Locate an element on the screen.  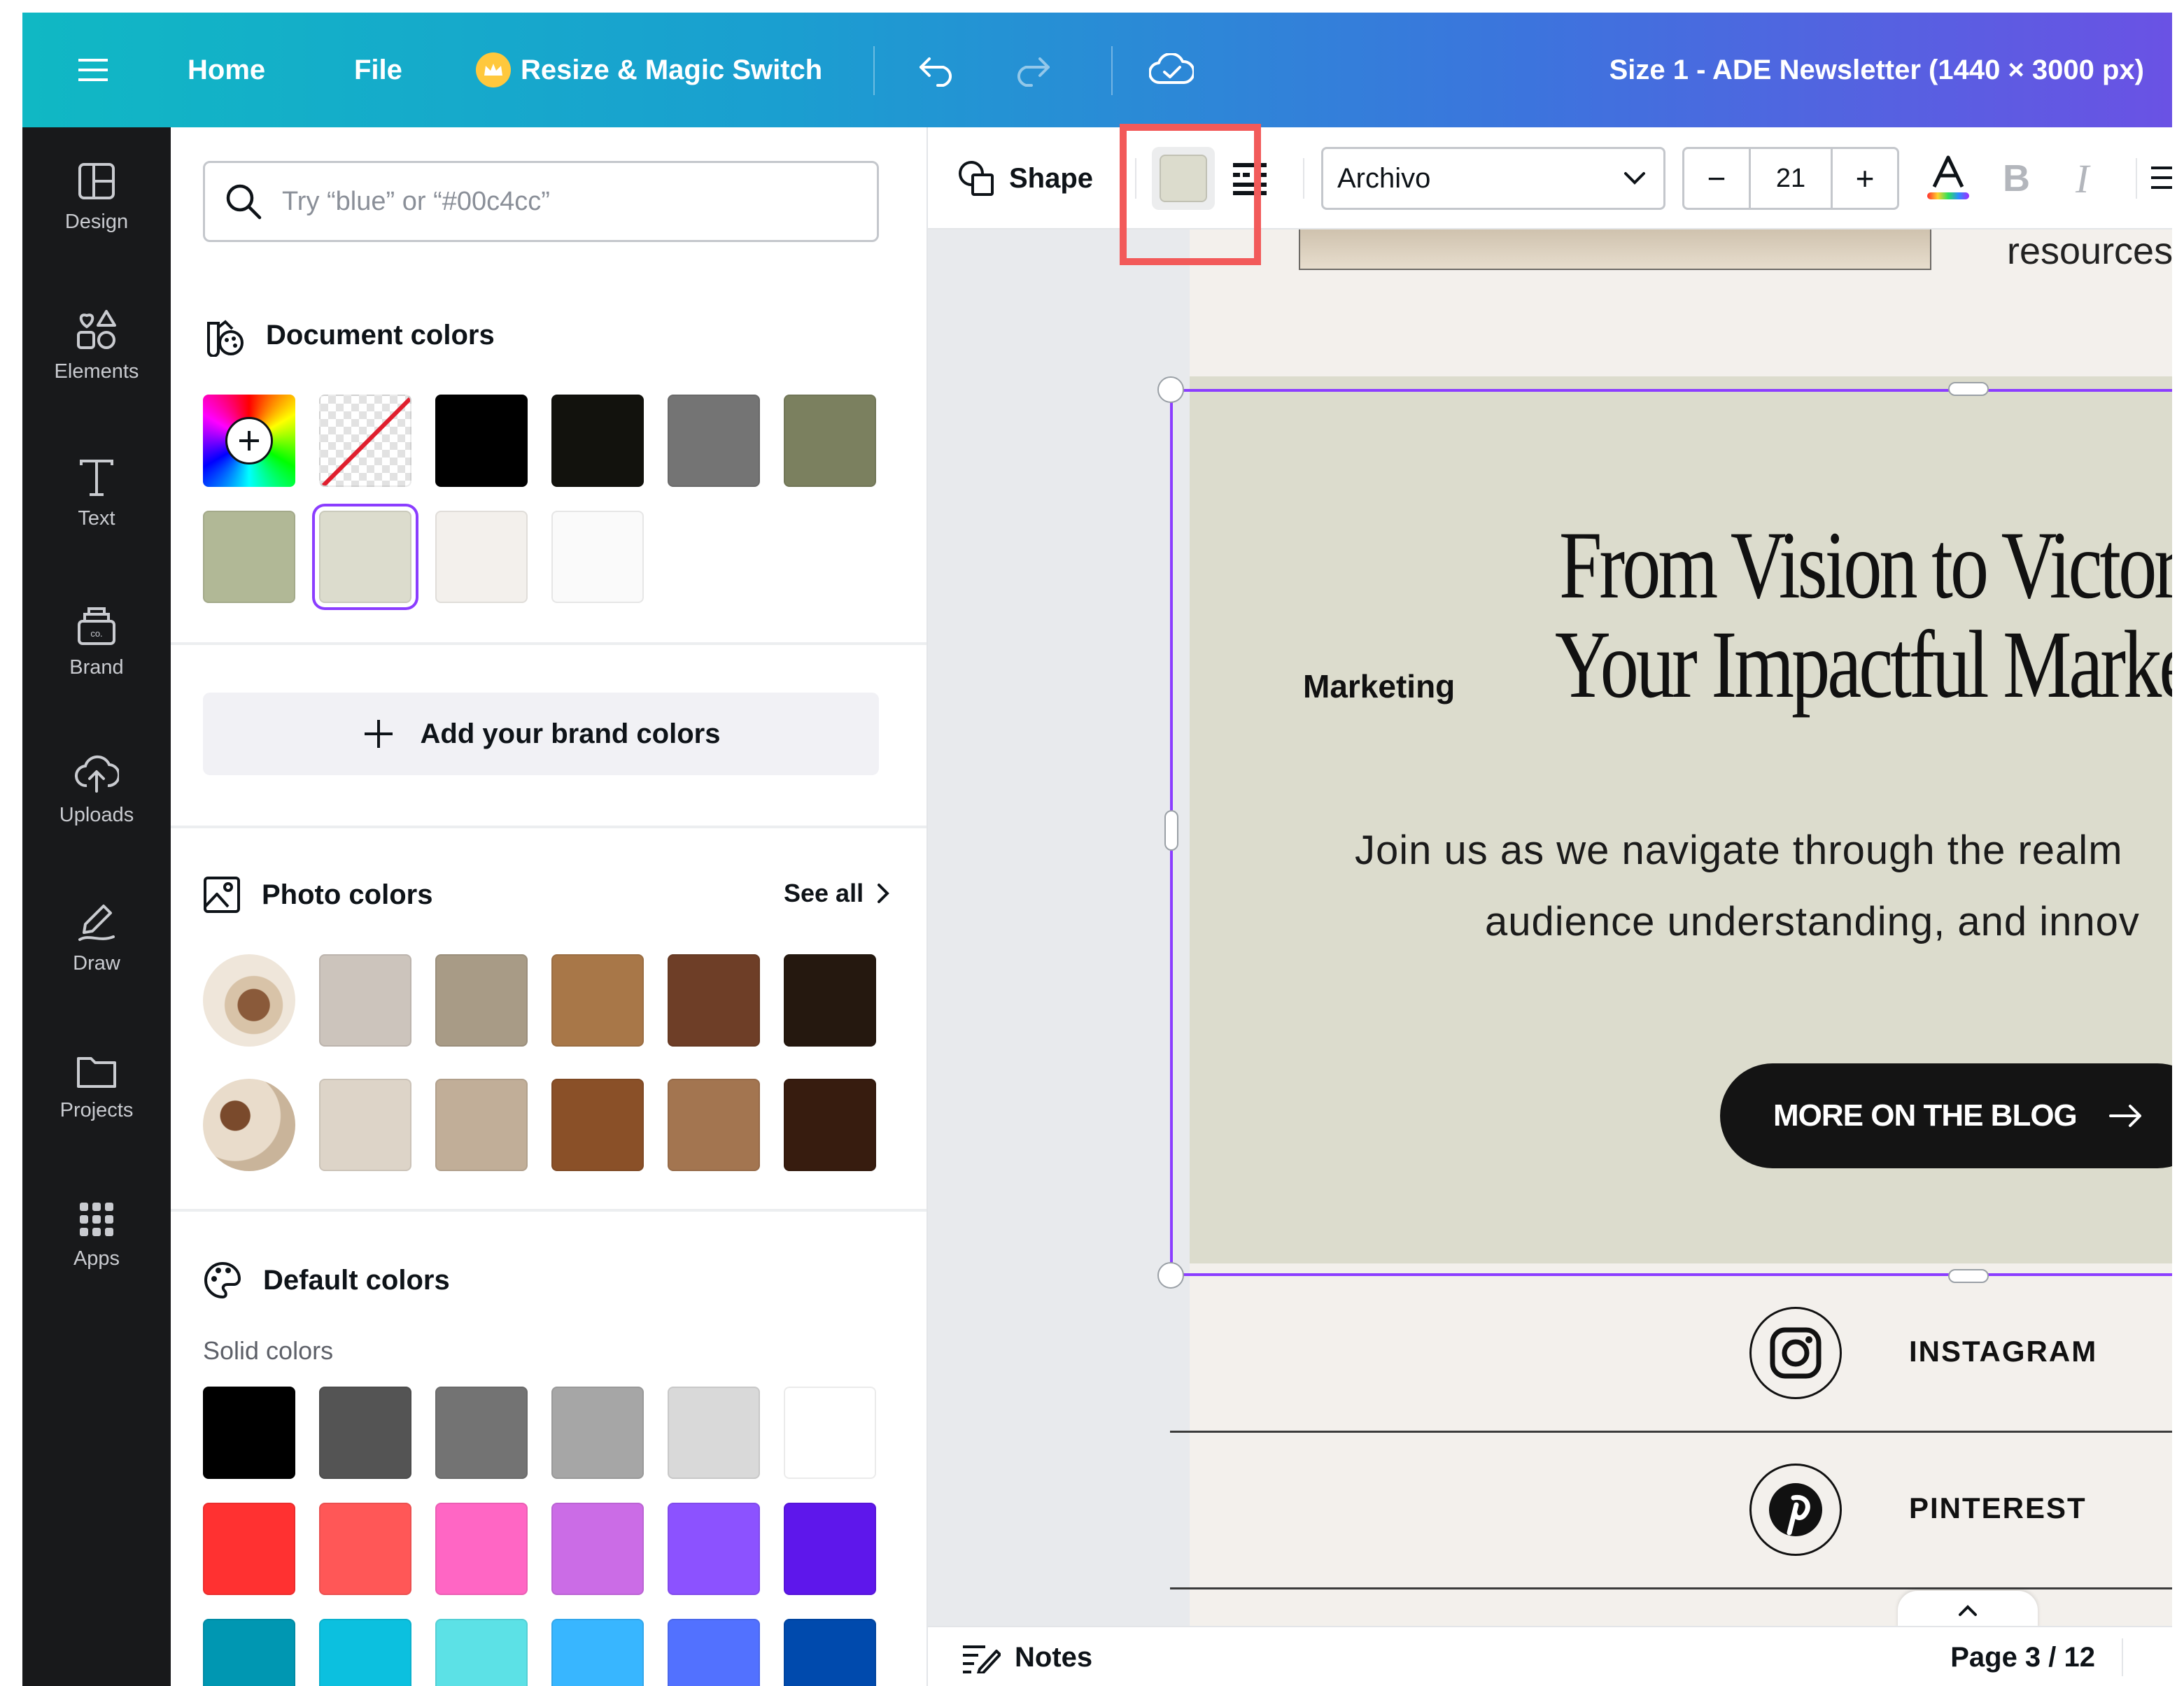
menu-icon is located at coordinates (93, 70).